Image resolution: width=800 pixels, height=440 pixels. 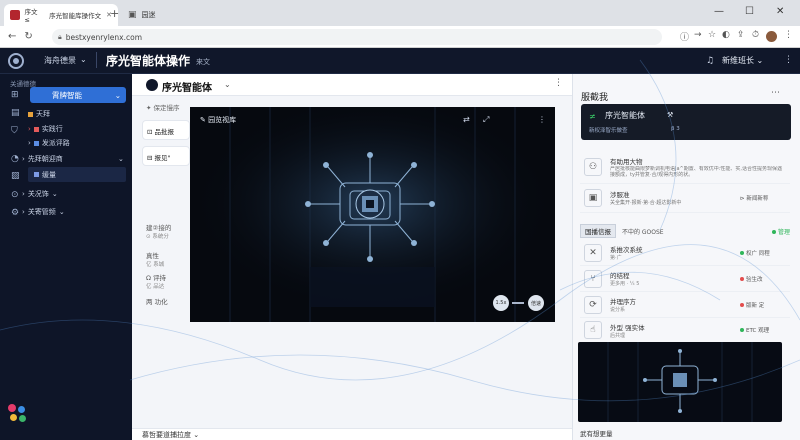 I want to click on nav-dropdown: 海舟德景 ⌄, so click(x=65, y=60).